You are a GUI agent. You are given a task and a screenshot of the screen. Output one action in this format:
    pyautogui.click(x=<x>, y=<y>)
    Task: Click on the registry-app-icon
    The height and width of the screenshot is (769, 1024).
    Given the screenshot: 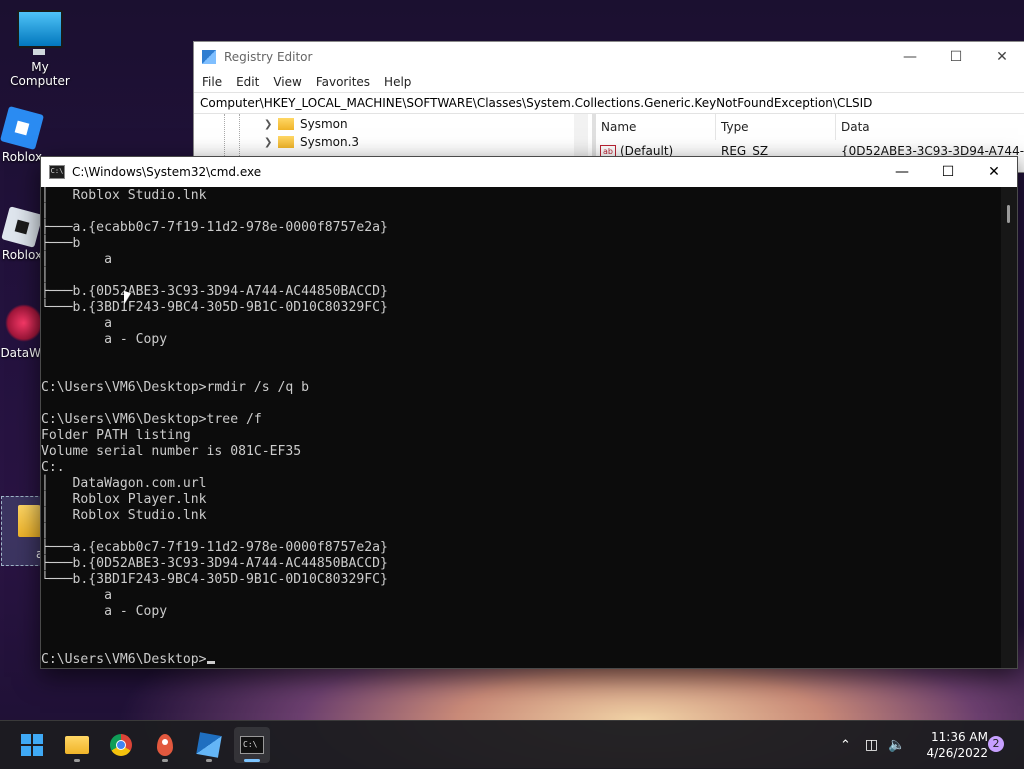 What is the action you would take?
    pyautogui.click(x=209, y=57)
    